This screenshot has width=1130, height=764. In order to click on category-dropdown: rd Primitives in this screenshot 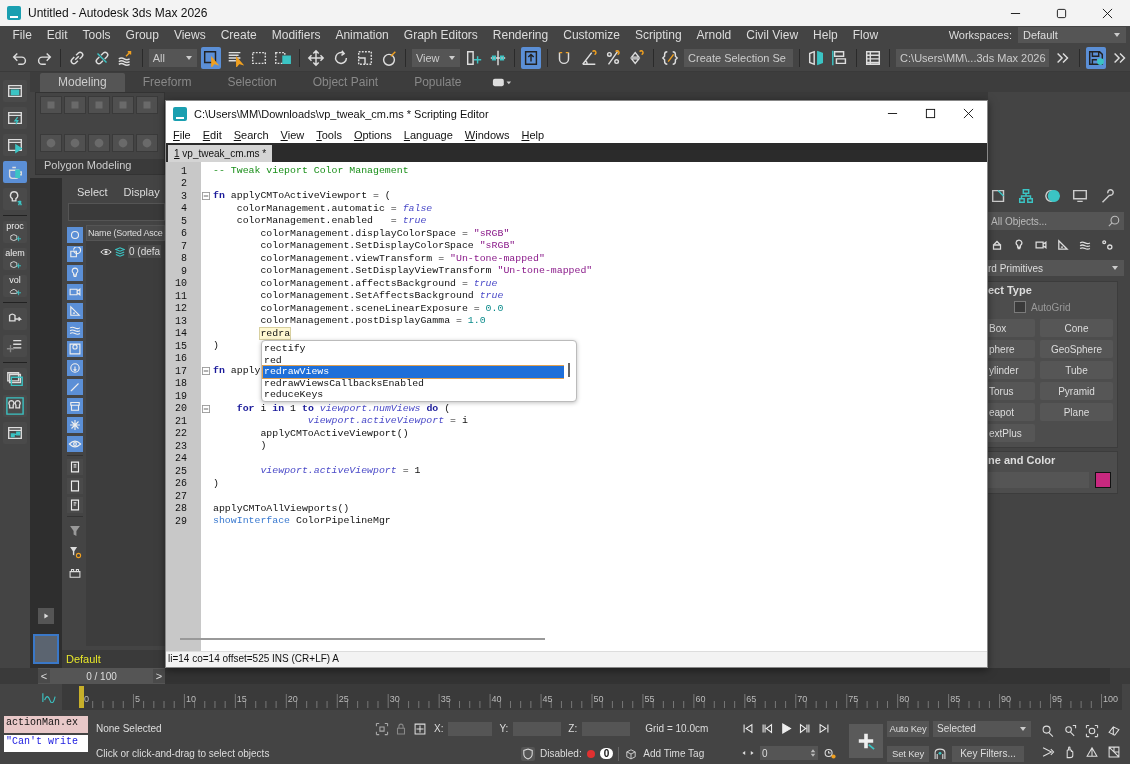, I will do `click(1056, 268)`.